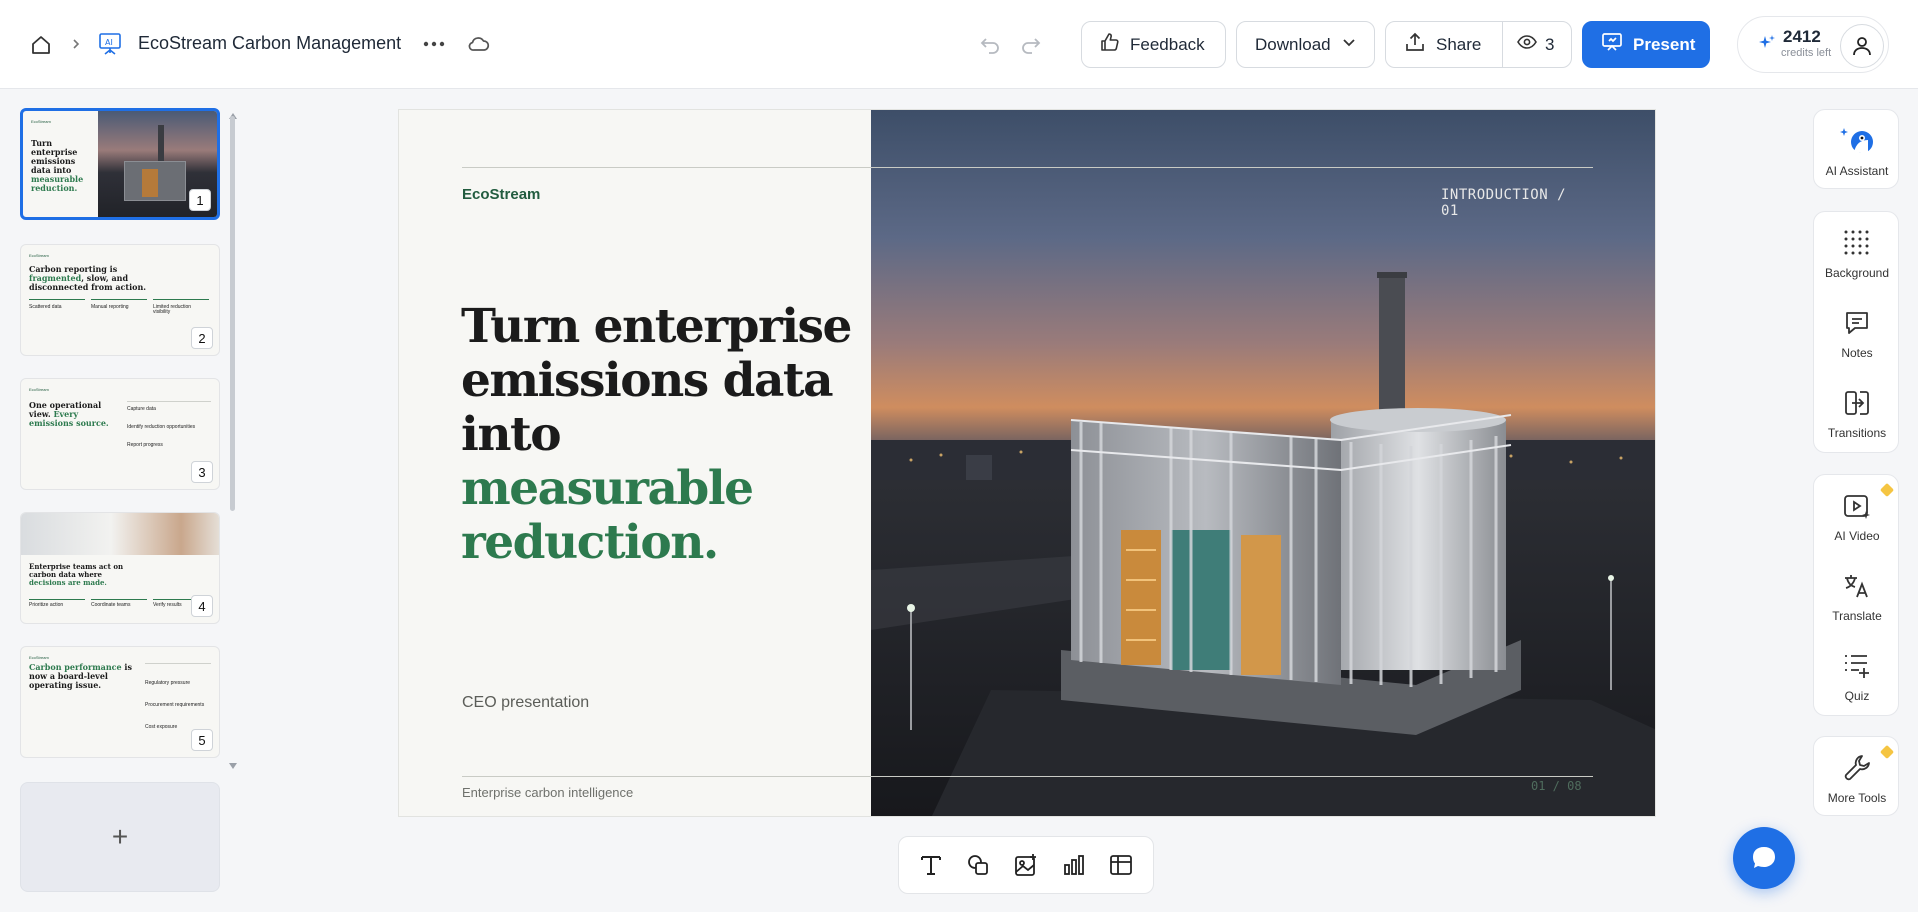 This screenshot has width=1918, height=912. What do you see at coordinates (547, 792) in the screenshot?
I see `slide-footer: Enterprise carbon intelligence` at bounding box center [547, 792].